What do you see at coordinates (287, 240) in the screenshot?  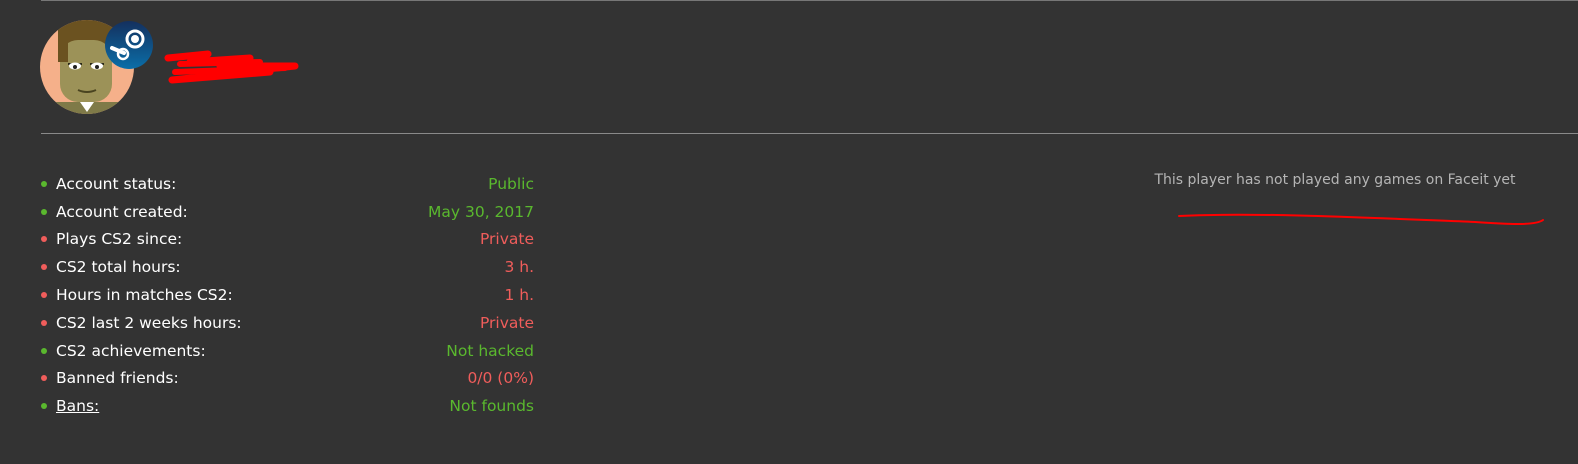 I see `stat-row: Plays CS2 since: Private` at bounding box center [287, 240].